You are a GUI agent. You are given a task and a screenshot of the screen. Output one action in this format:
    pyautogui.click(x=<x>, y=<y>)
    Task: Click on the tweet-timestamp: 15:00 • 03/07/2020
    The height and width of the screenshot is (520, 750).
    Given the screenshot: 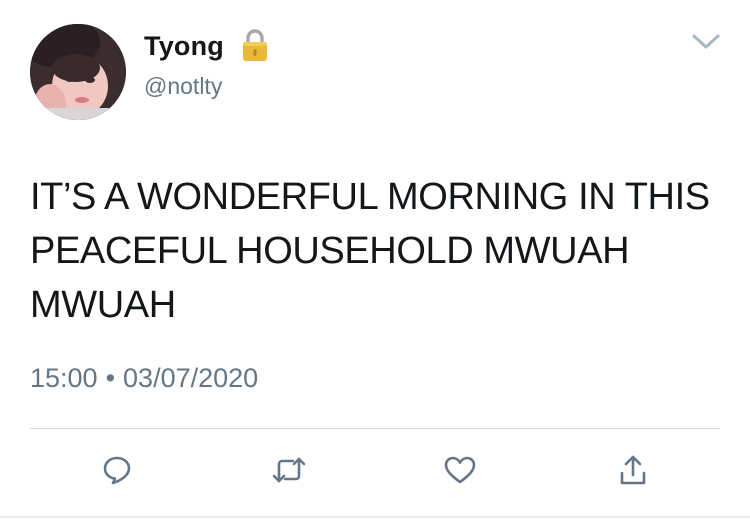 What is the action you would take?
    pyautogui.click(x=144, y=378)
    